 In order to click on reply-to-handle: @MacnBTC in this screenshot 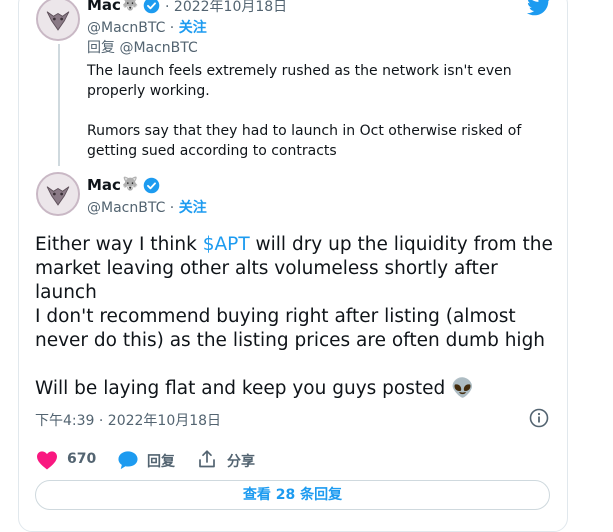, I will do `click(158, 48)`.